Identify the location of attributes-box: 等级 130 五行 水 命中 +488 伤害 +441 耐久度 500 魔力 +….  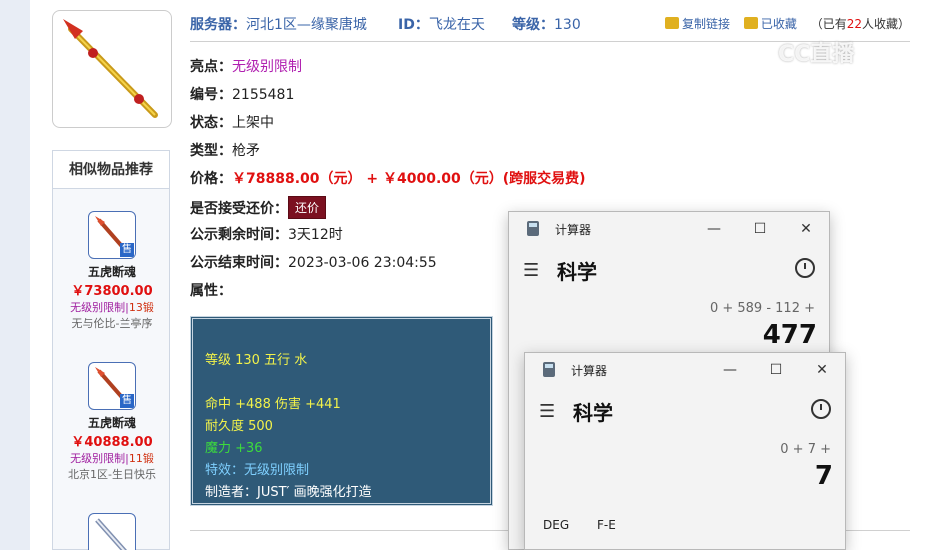
(341, 411).